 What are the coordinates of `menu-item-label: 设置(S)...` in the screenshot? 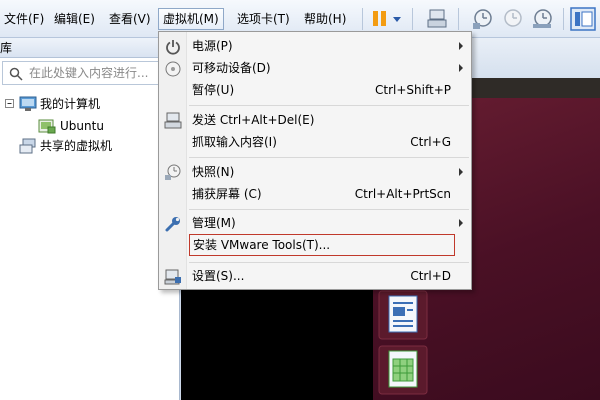 It's located at (218, 276).